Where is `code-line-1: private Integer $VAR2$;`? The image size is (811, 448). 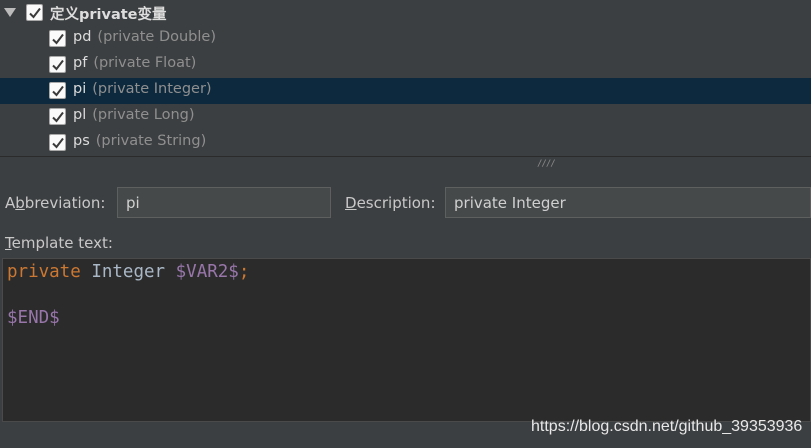 code-line-1: private Integer $VAR2$; is located at coordinates (128, 272).